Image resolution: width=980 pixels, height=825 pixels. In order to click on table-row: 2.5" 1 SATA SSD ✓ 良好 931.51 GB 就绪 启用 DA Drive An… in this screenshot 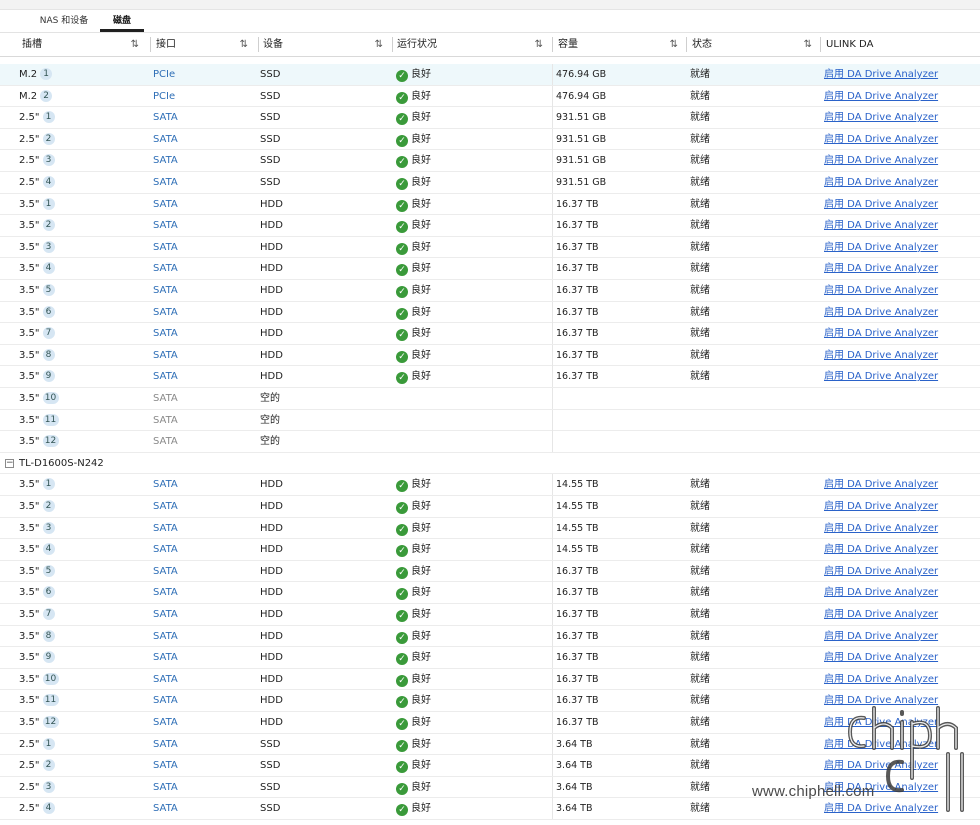, I will do `click(490, 118)`.